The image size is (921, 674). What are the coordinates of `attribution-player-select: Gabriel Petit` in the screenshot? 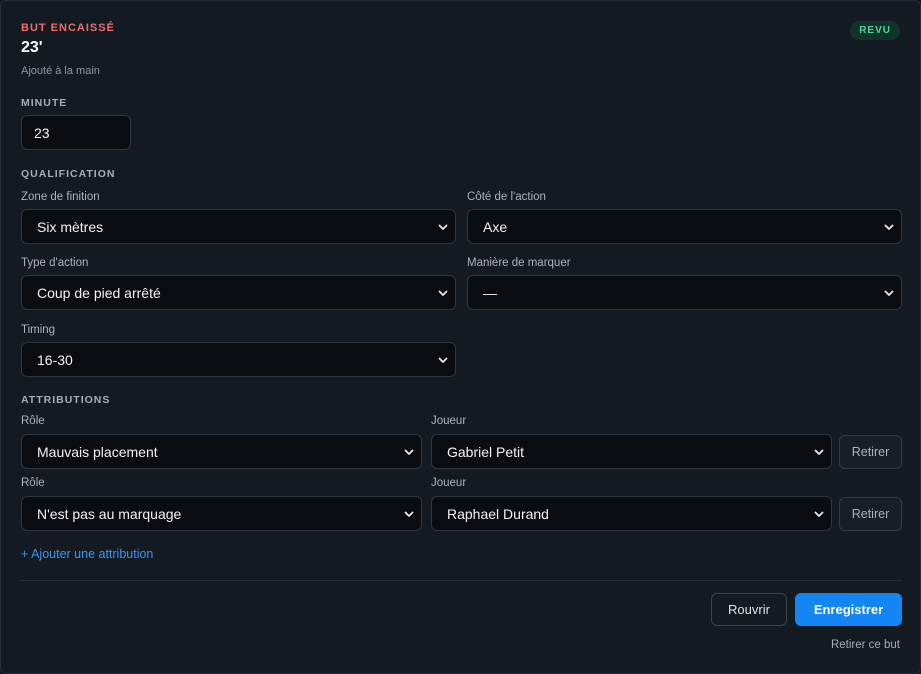 It's located at (631, 451).